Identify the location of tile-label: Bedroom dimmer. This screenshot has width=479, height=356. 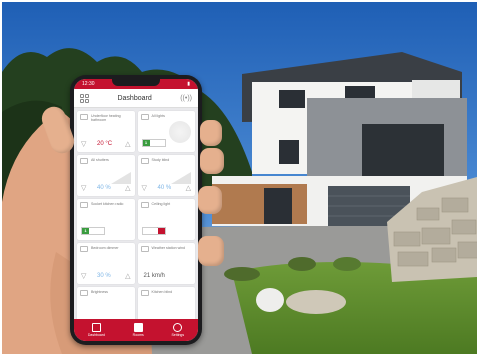
(105, 248).